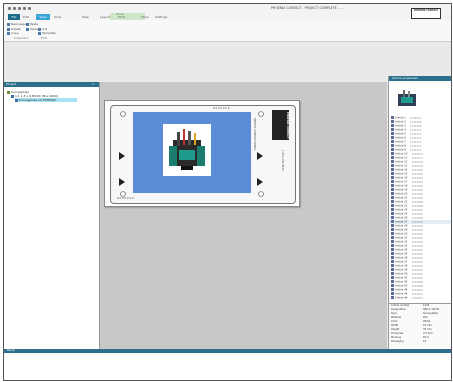 The image size is (453, 382). Describe the element at coordinates (287, 125) in the screenshot. I see `plate-brand-text: PHOENIX CONTACT` at that location.